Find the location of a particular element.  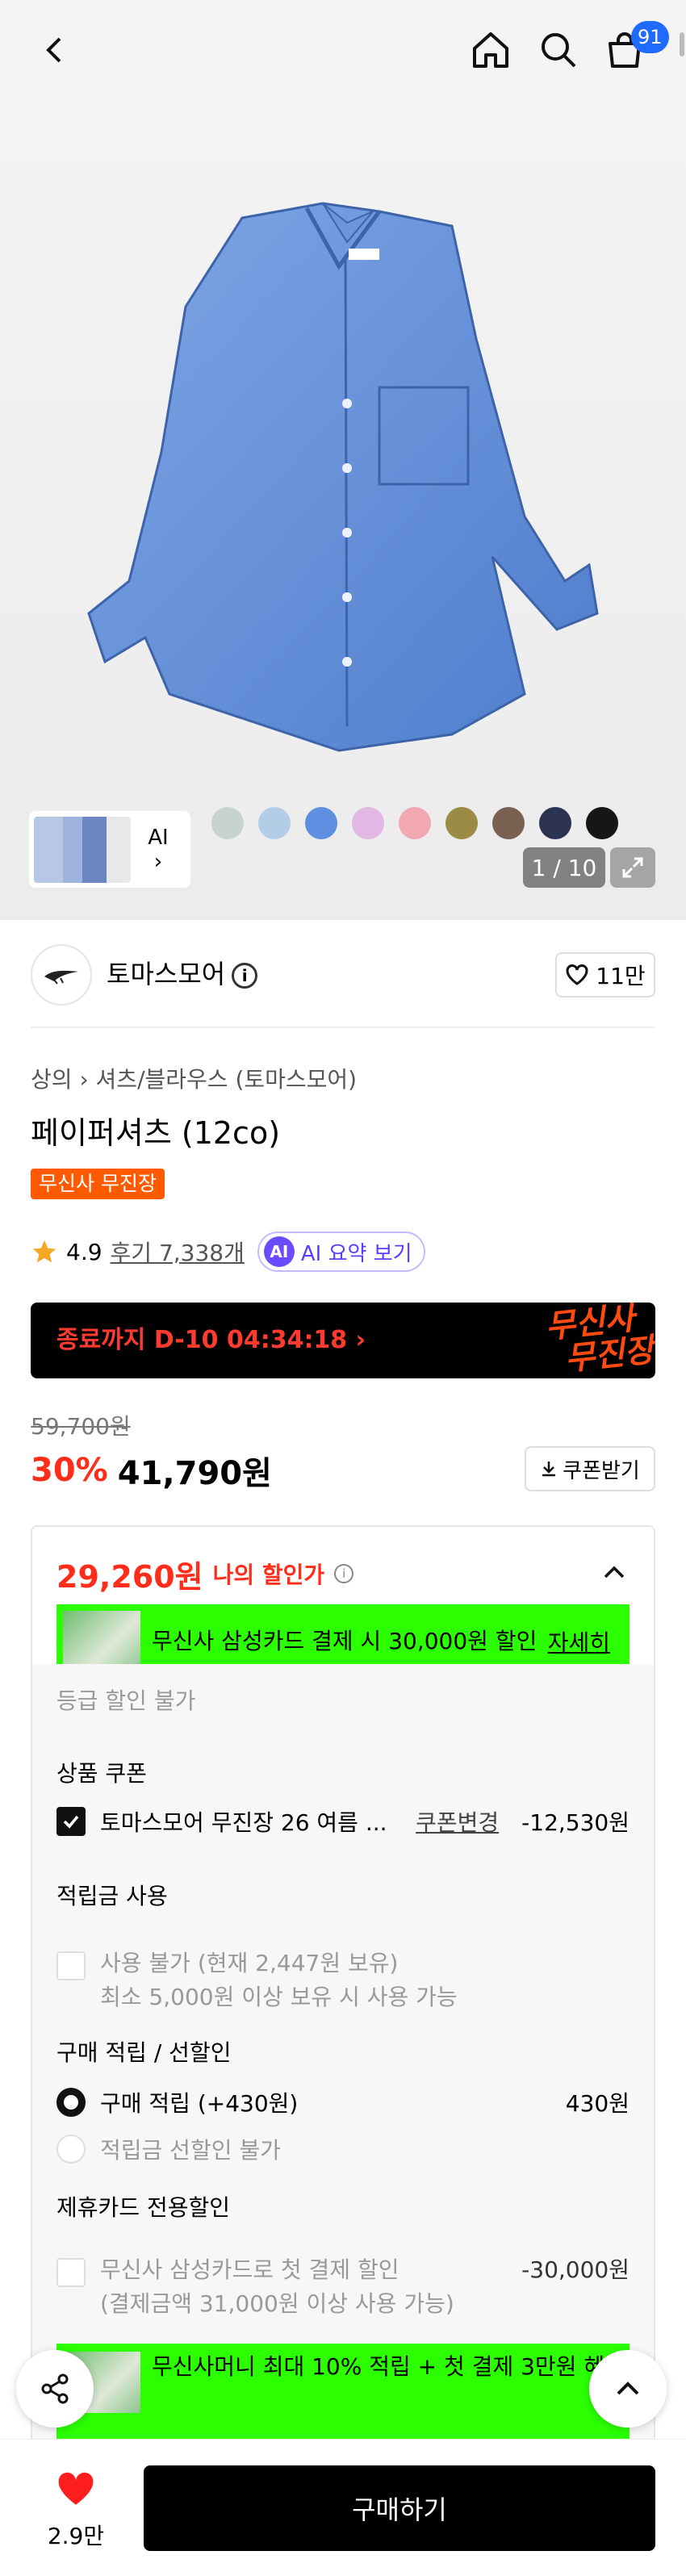

share-button is located at coordinates (55, 2389).